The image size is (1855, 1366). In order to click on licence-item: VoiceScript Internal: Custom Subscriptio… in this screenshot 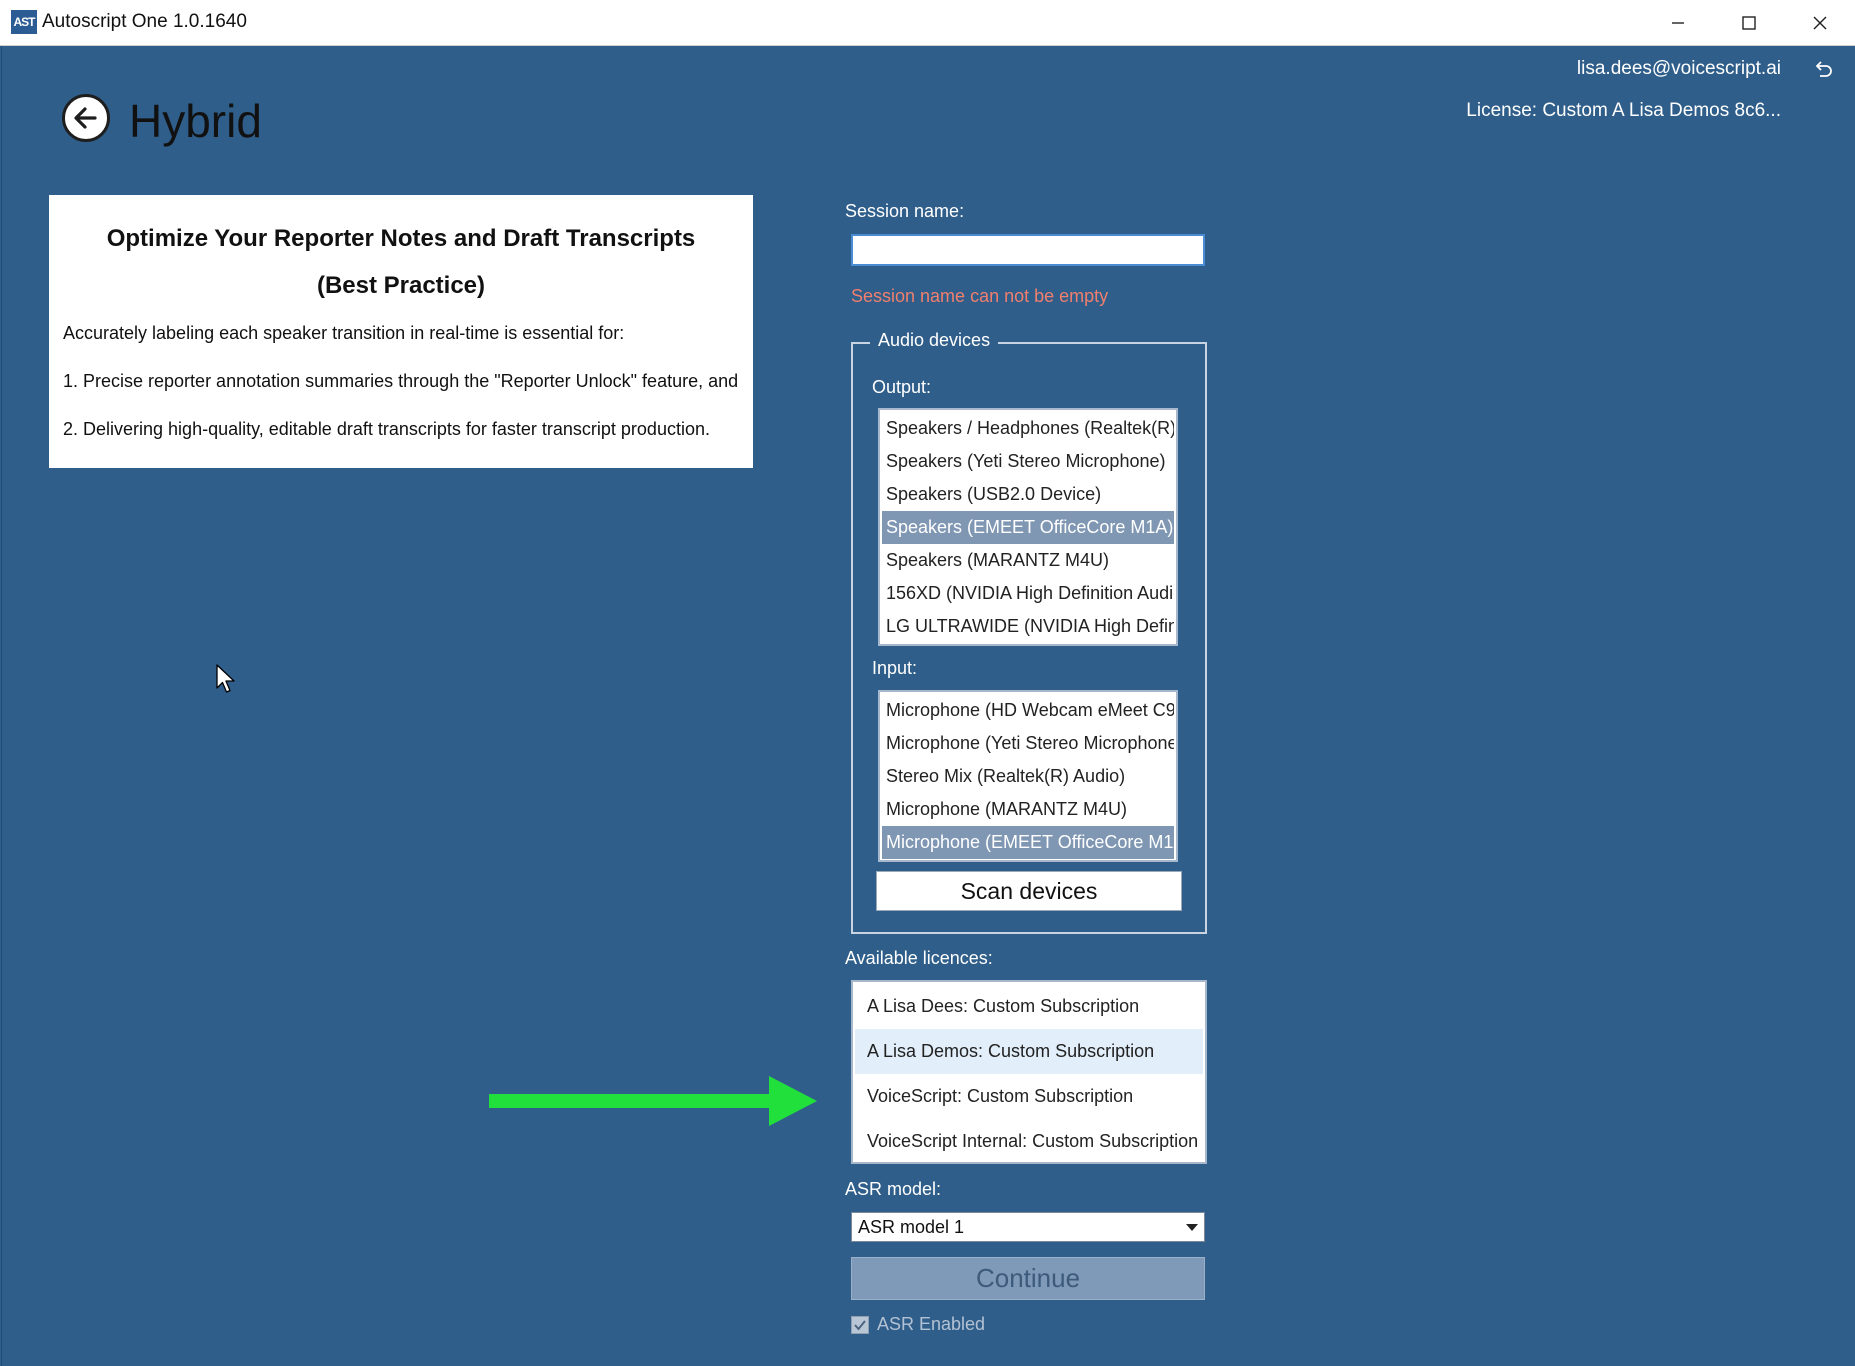, I will do `click(1029, 1141)`.